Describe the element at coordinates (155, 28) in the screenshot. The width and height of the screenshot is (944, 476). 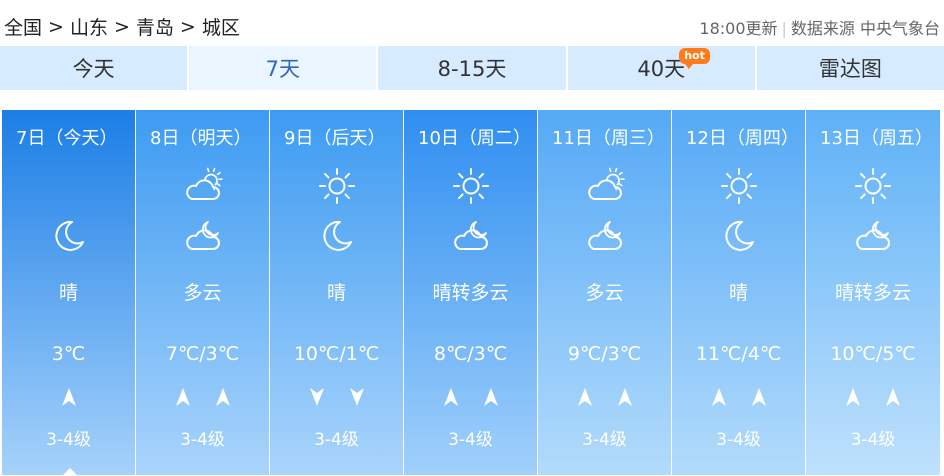
I see `breadcrumb-item: 青岛` at that location.